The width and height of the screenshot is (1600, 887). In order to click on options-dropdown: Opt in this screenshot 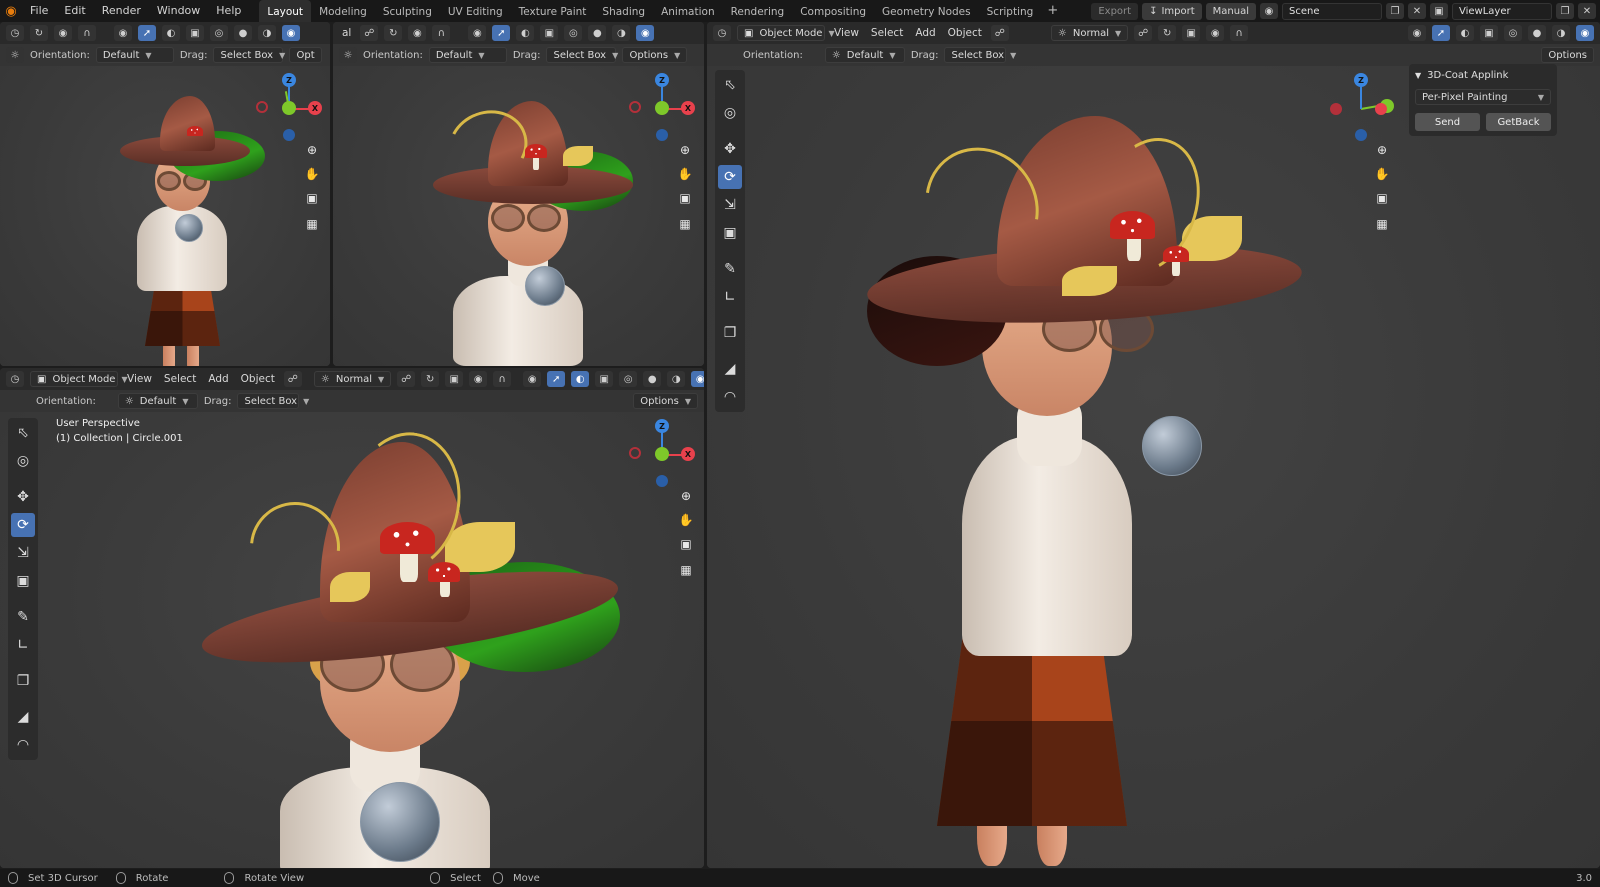, I will do `click(305, 55)`.